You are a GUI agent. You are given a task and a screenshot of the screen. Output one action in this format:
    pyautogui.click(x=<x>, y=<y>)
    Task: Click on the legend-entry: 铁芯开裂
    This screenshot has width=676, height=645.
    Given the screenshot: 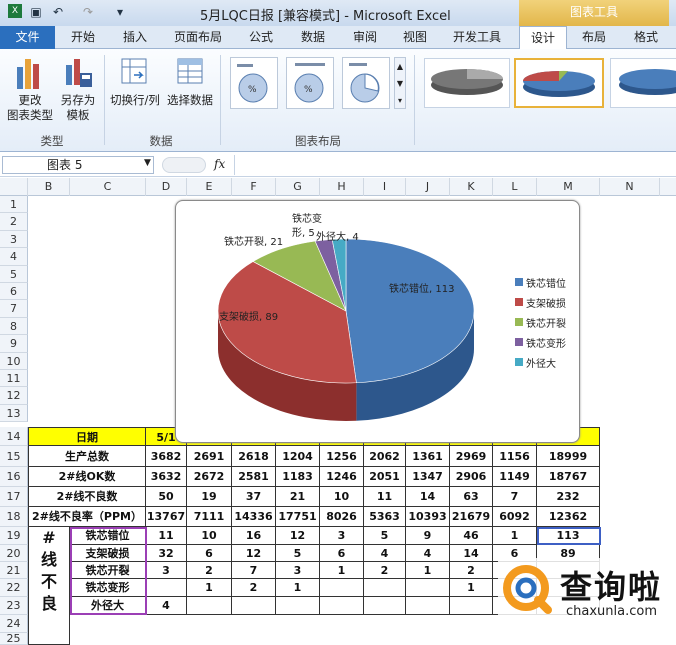 What is the action you would take?
    pyautogui.click(x=546, y=322)
    